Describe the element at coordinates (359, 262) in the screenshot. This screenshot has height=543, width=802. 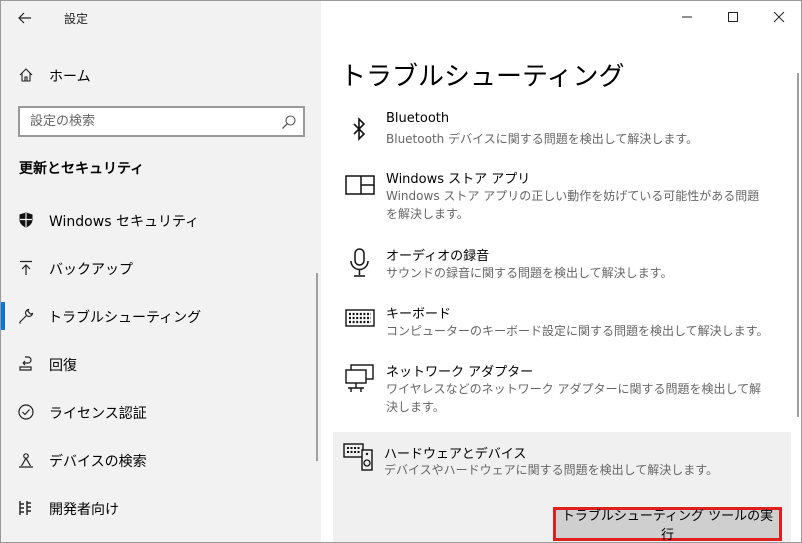
I see `microphone-icon` at that location.